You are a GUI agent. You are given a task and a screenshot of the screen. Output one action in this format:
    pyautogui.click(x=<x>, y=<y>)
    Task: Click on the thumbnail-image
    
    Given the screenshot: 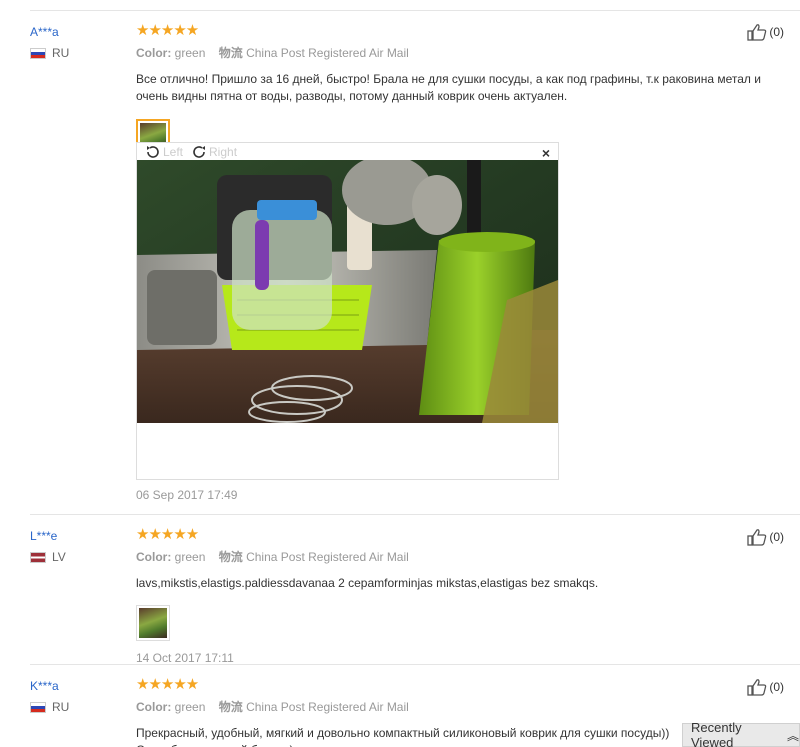 What is the action you would take?
    pyautogui.click(x=153, y=623)
    